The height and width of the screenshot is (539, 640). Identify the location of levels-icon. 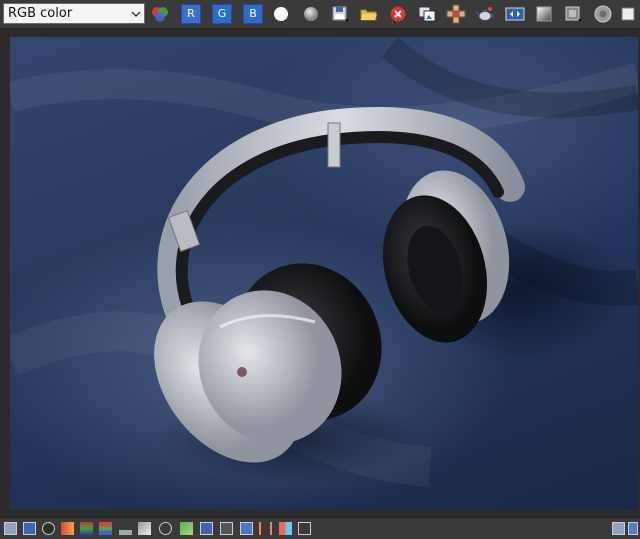
(105, 528).